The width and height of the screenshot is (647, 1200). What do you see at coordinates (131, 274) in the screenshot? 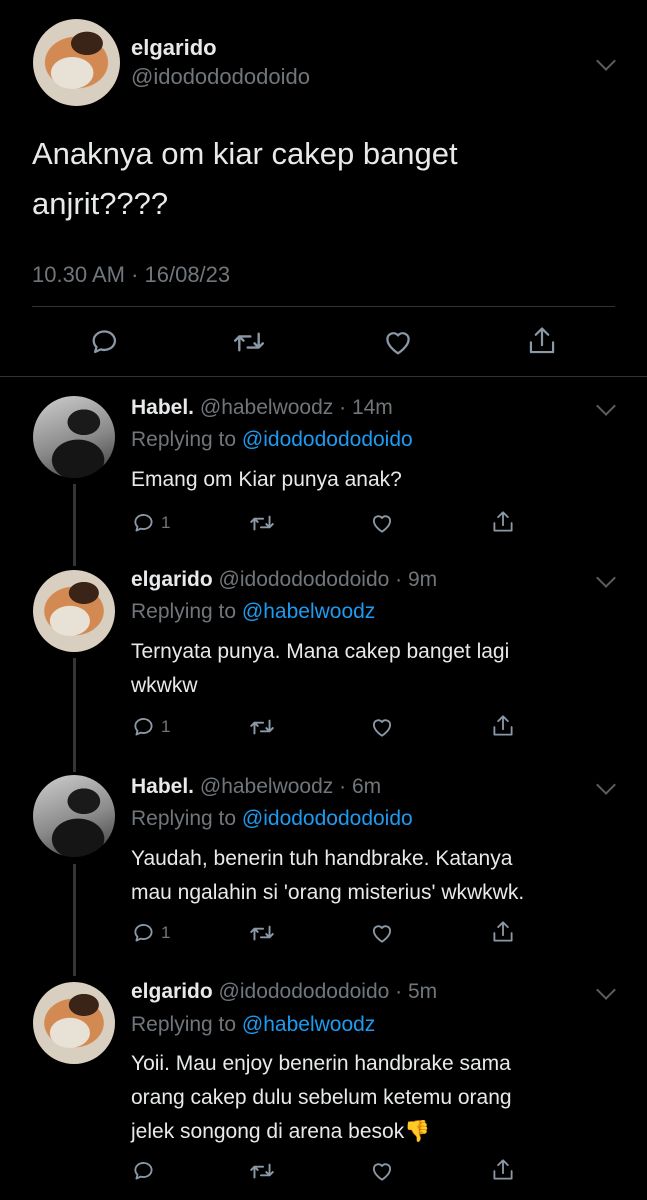
I see `timestamp: 10.30 AM · 16/08/23` at bounding box center [131, 274].